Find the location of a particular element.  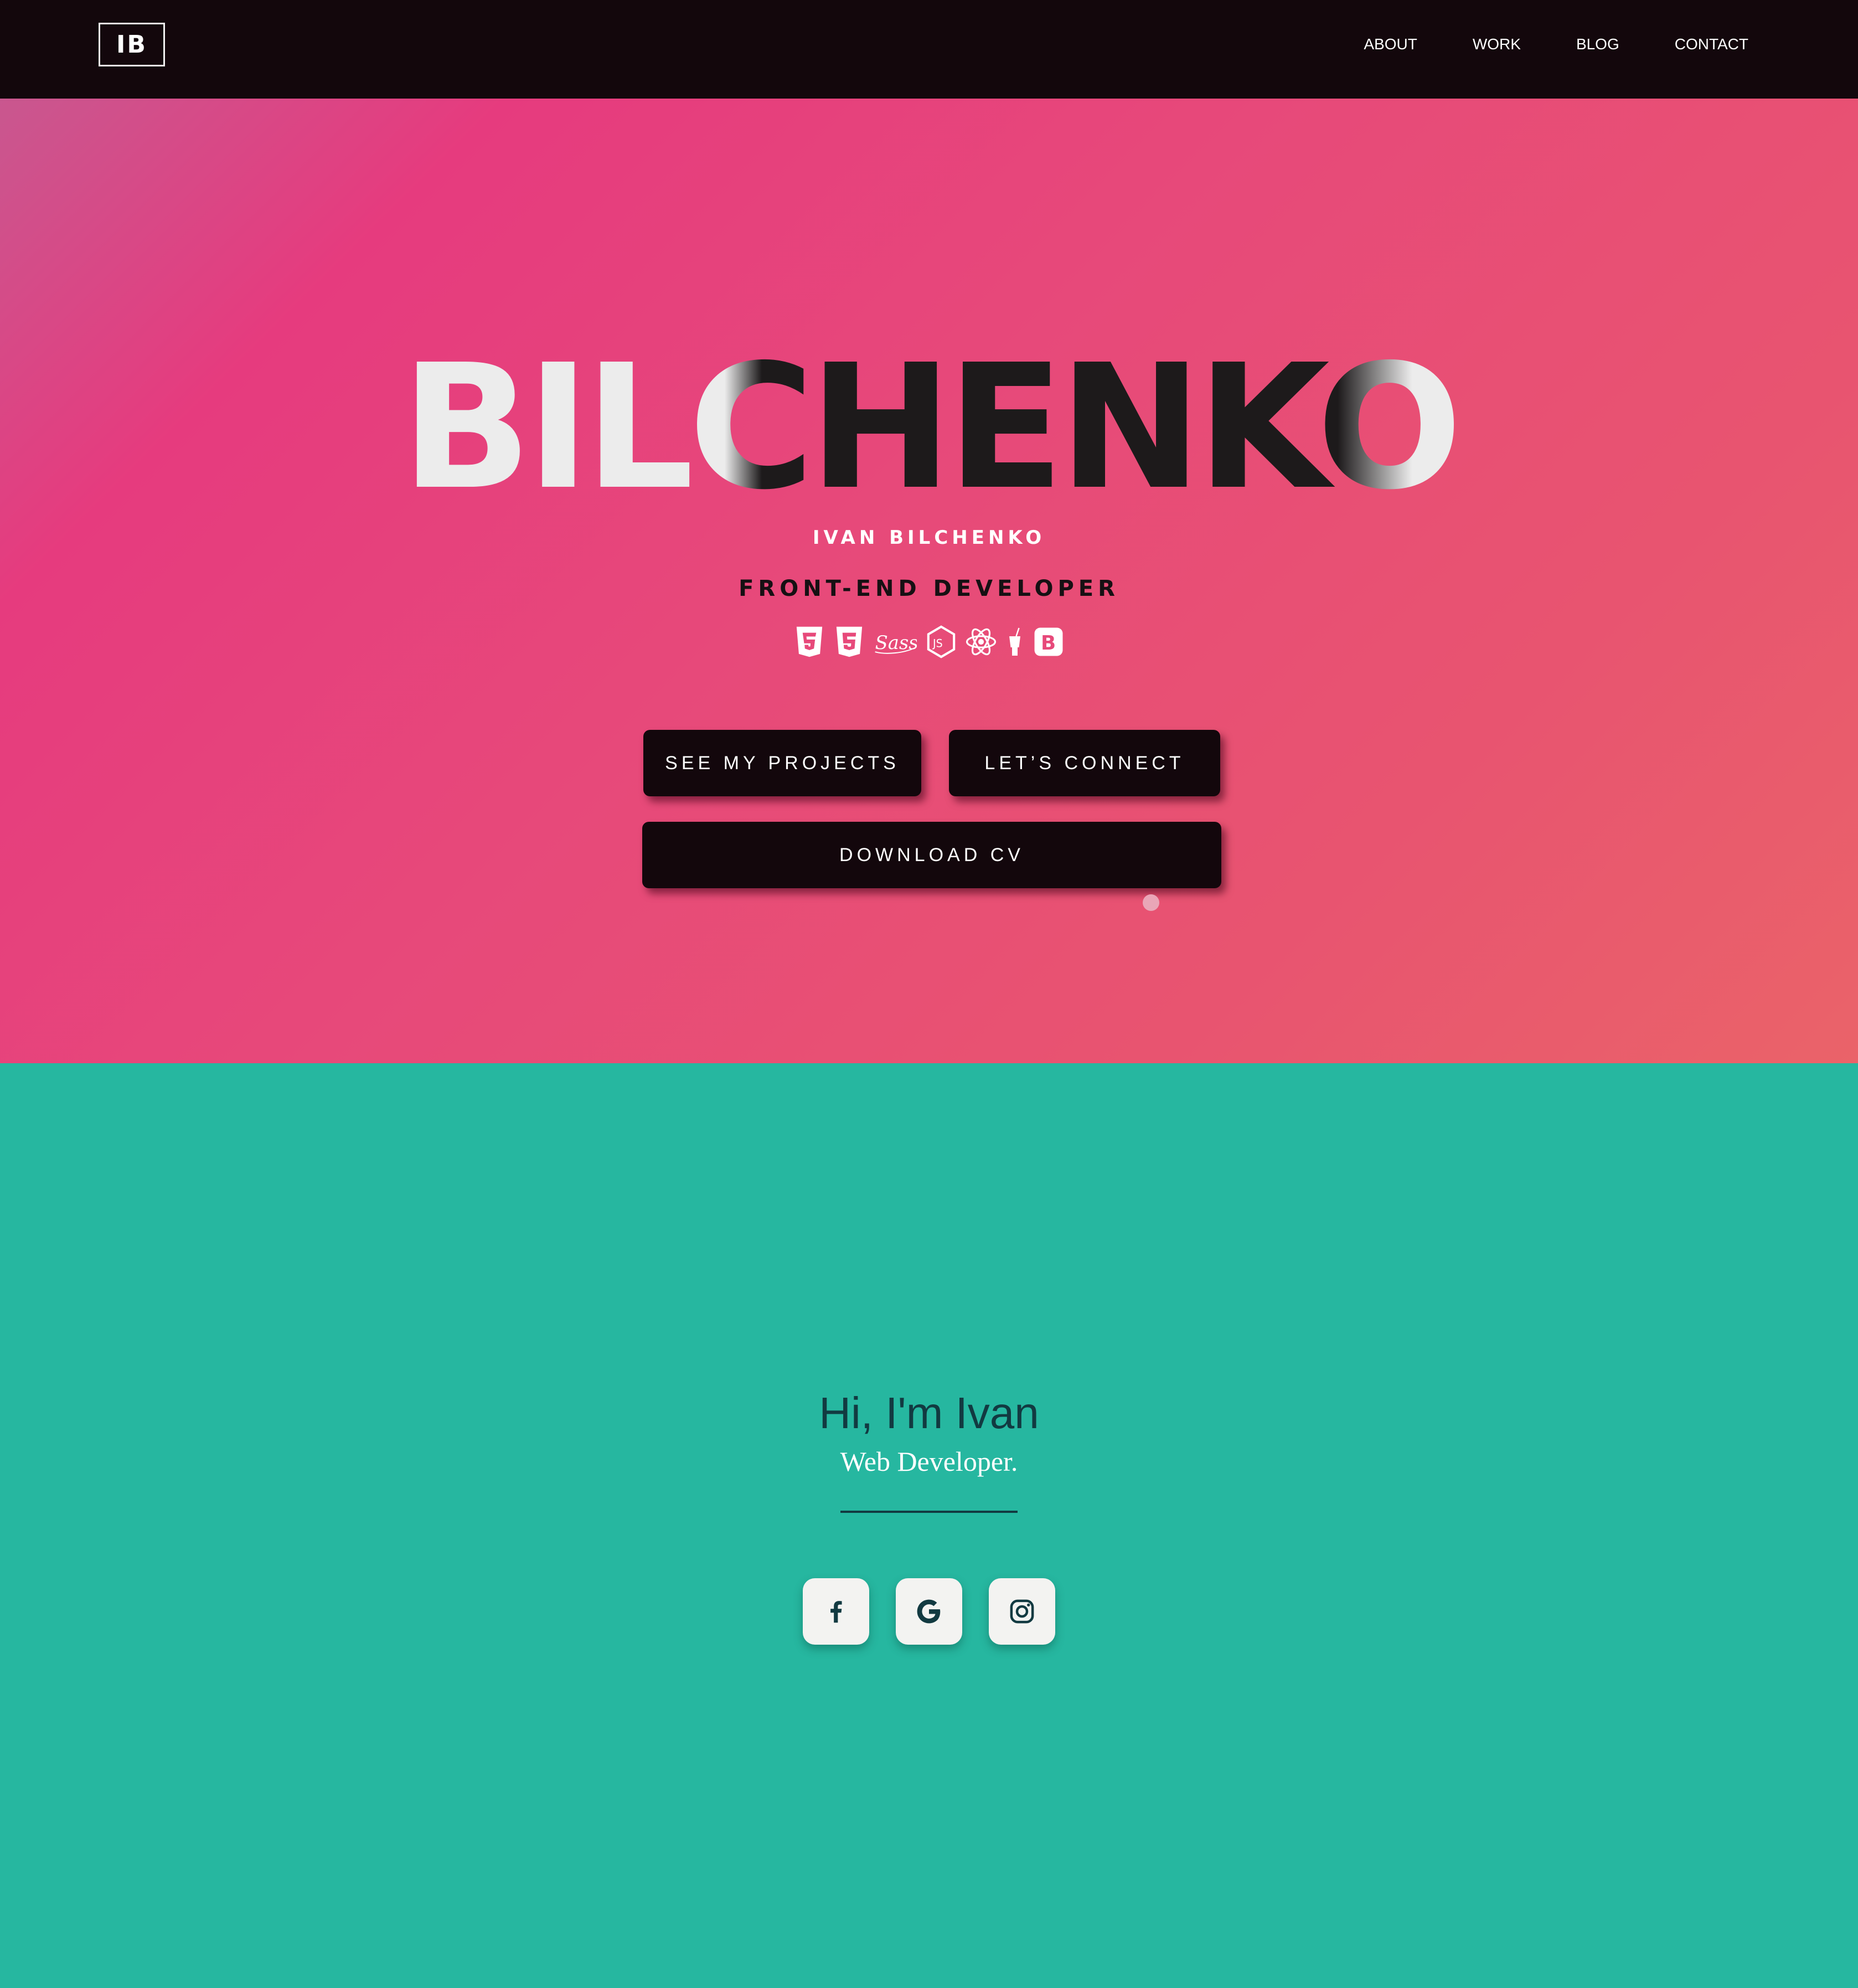

facebook-icon is located at coordinates (836, 1612).